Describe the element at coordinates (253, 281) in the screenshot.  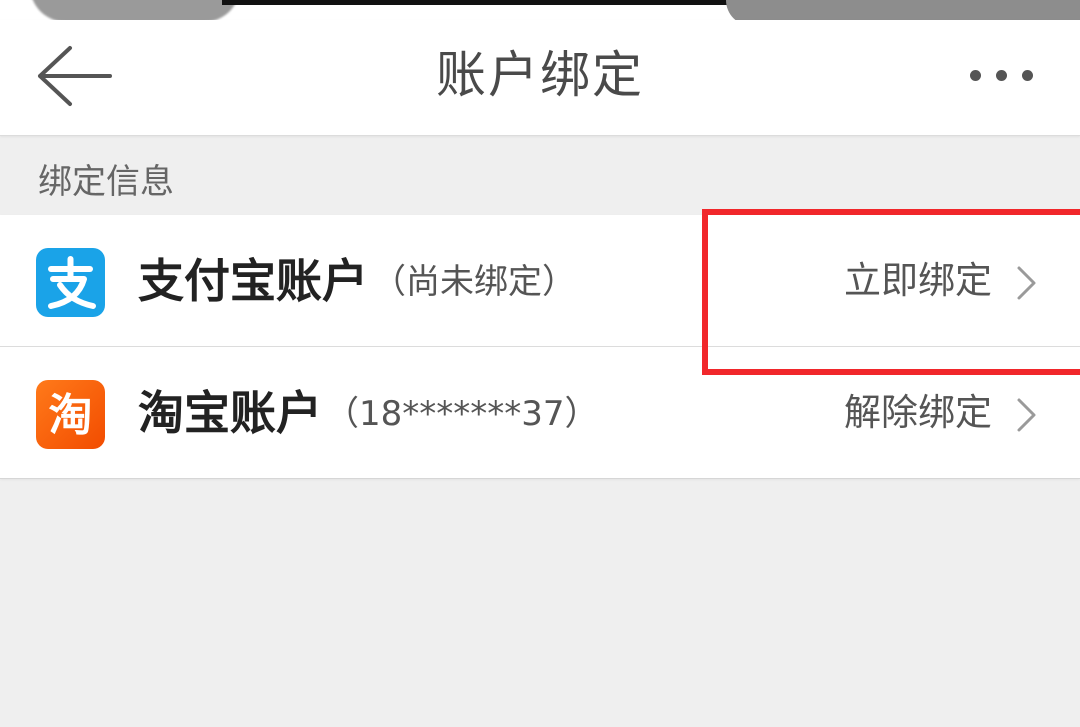
I see `account-name: 支付宝账户` at that location.